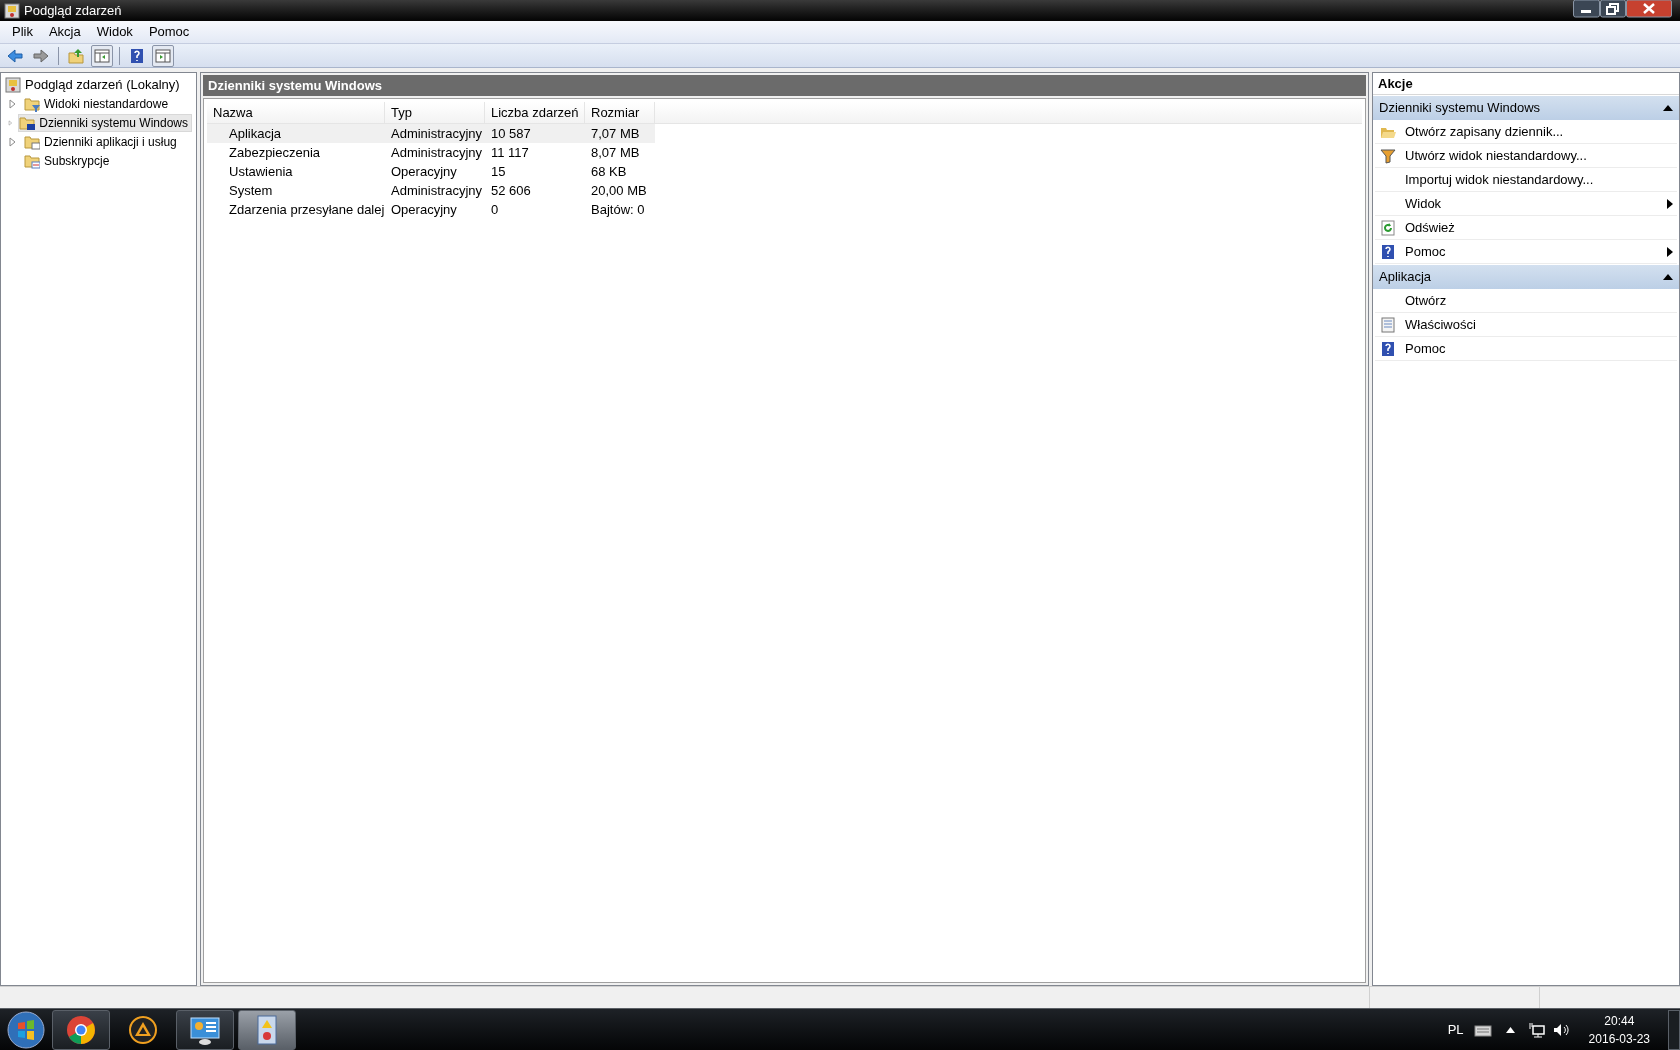 The width and height of the screenshot is (1680, 1050). Describe the element at coordinates (615, 133) in the screenshot. I see `table-cell-text: 7,07 MB` at that location.